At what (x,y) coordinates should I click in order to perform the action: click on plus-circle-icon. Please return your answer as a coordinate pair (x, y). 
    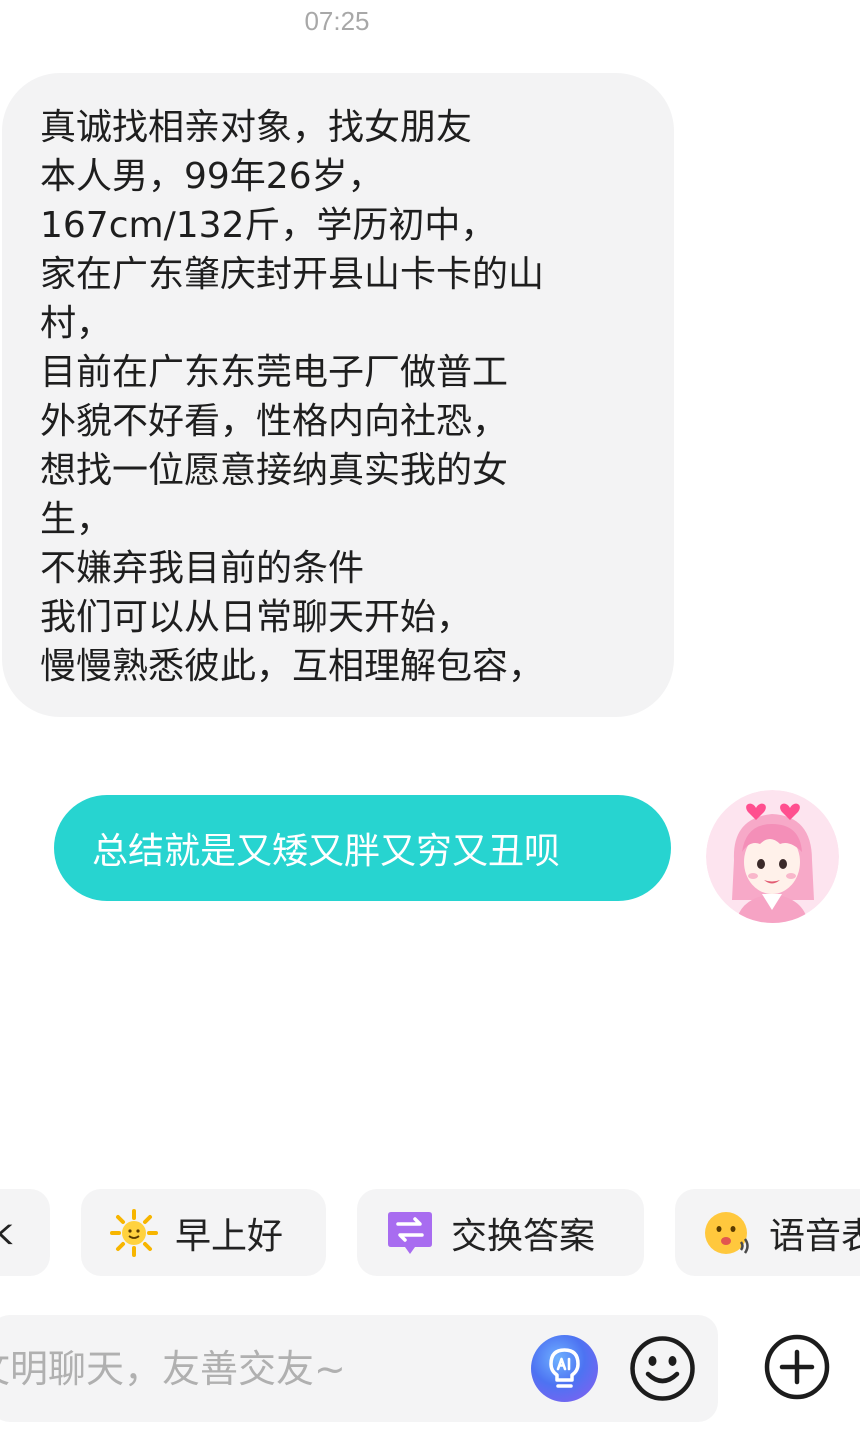
    Looking at the image, I should click on (797, 1367).